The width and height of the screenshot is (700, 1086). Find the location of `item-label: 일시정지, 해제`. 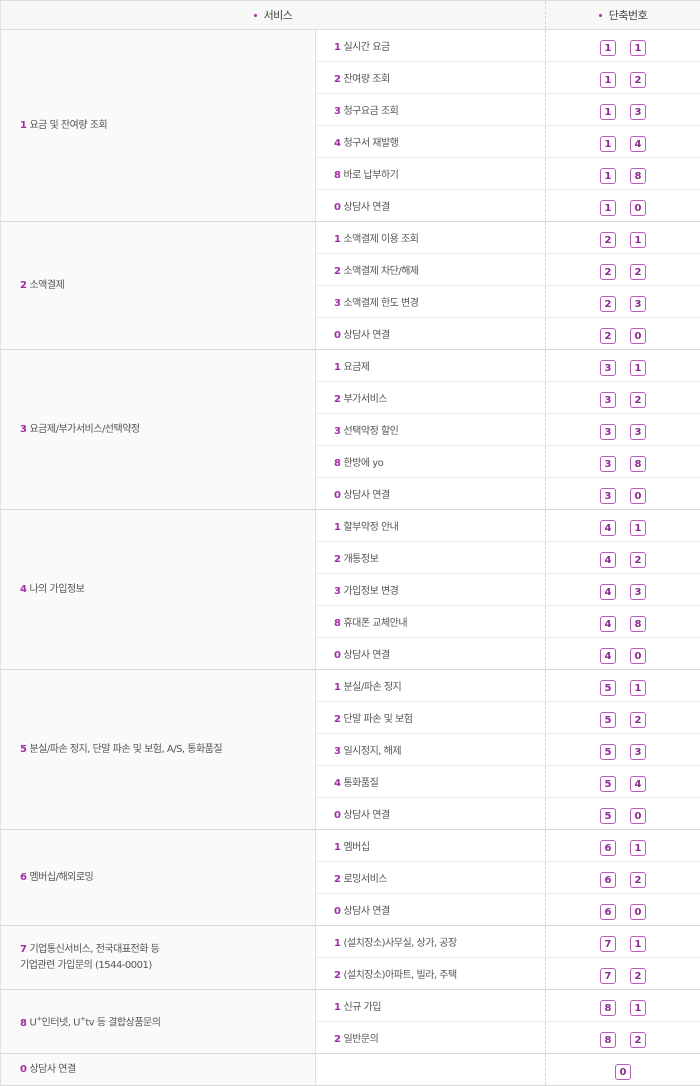

item-label: 일시정지, 해제 is located at coordinates (372, 751).